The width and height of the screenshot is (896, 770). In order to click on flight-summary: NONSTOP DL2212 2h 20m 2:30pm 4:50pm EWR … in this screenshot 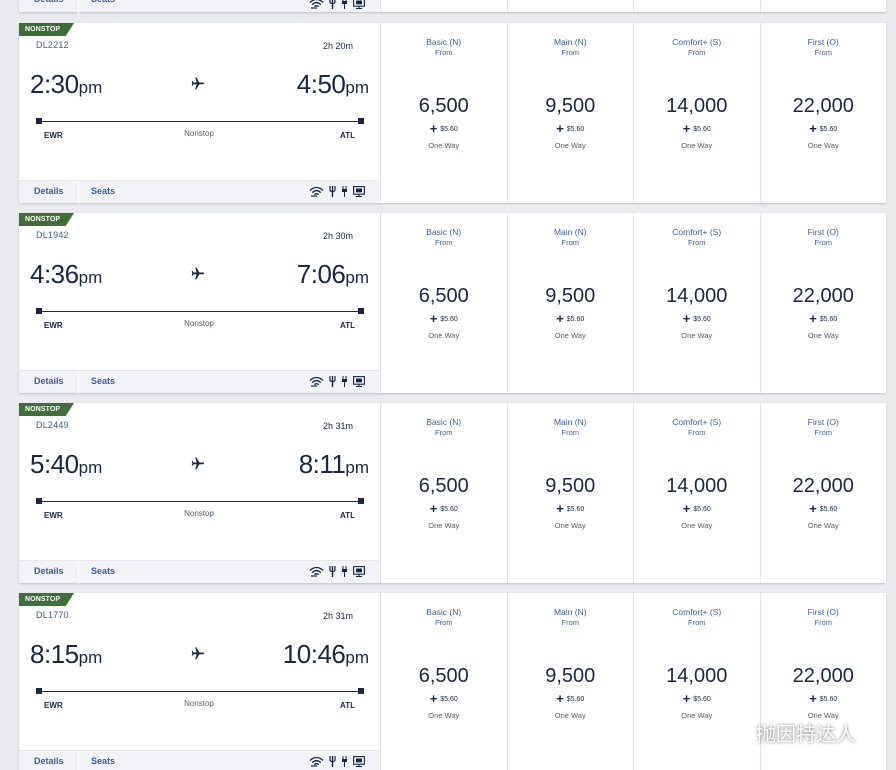, I will do `click(199, 113)`.